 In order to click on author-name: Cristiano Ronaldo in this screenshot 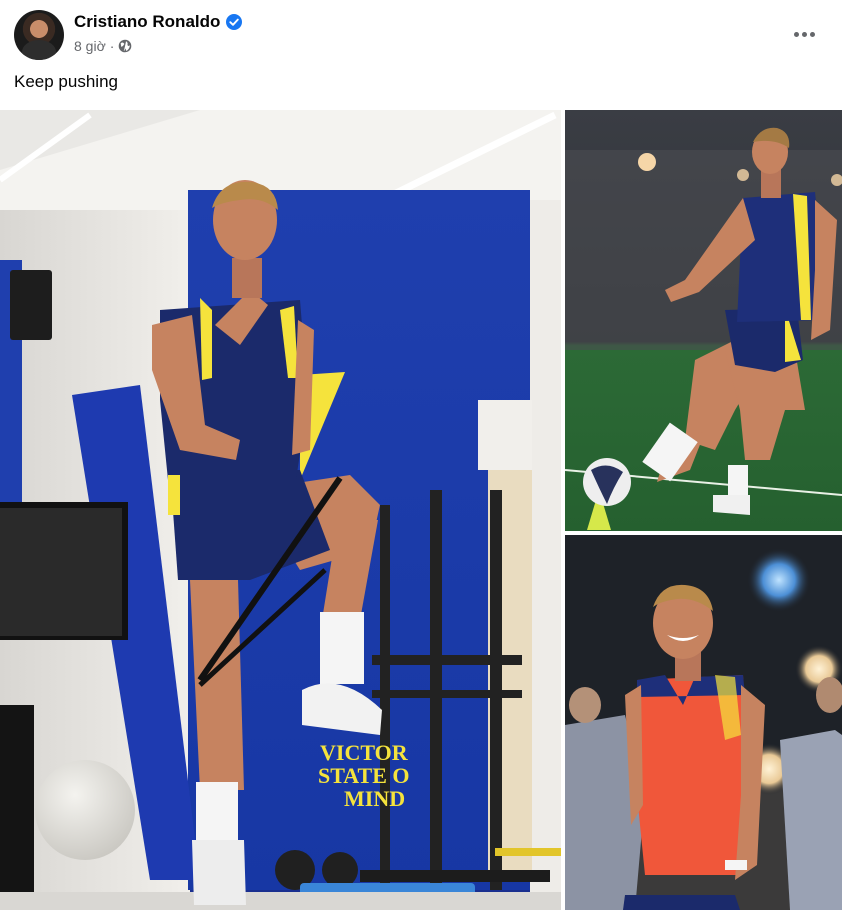, I will do `click(147, 22)`.